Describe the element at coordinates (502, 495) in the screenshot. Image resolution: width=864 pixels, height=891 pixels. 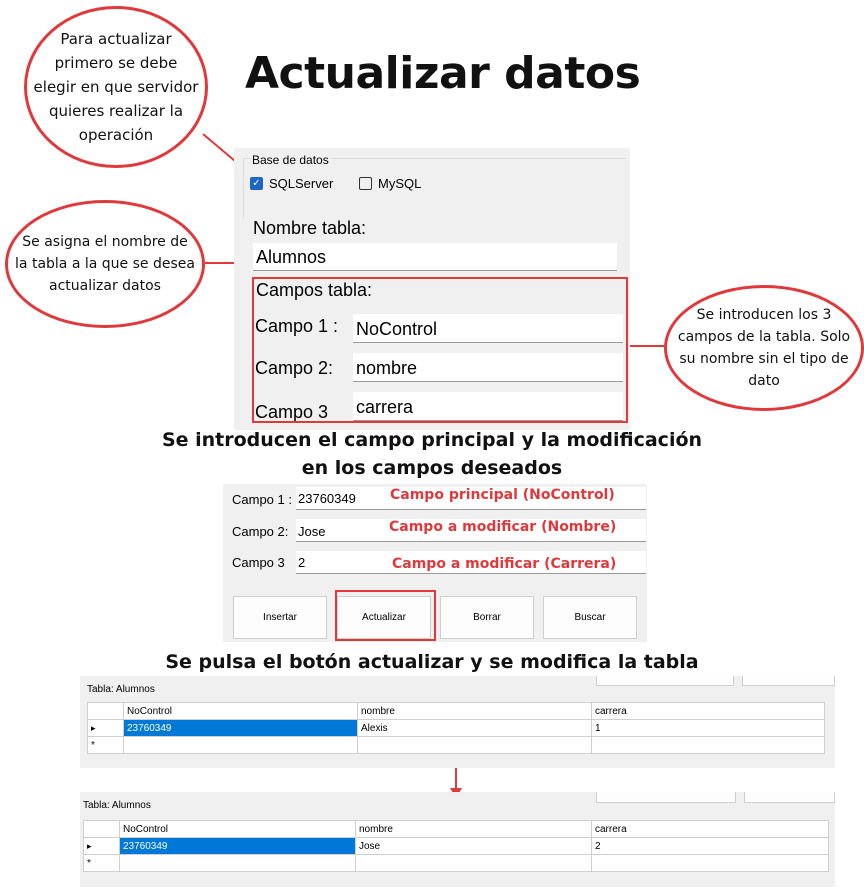
I see `note-campo-principal: Campo principal (NoControl)` at that location.